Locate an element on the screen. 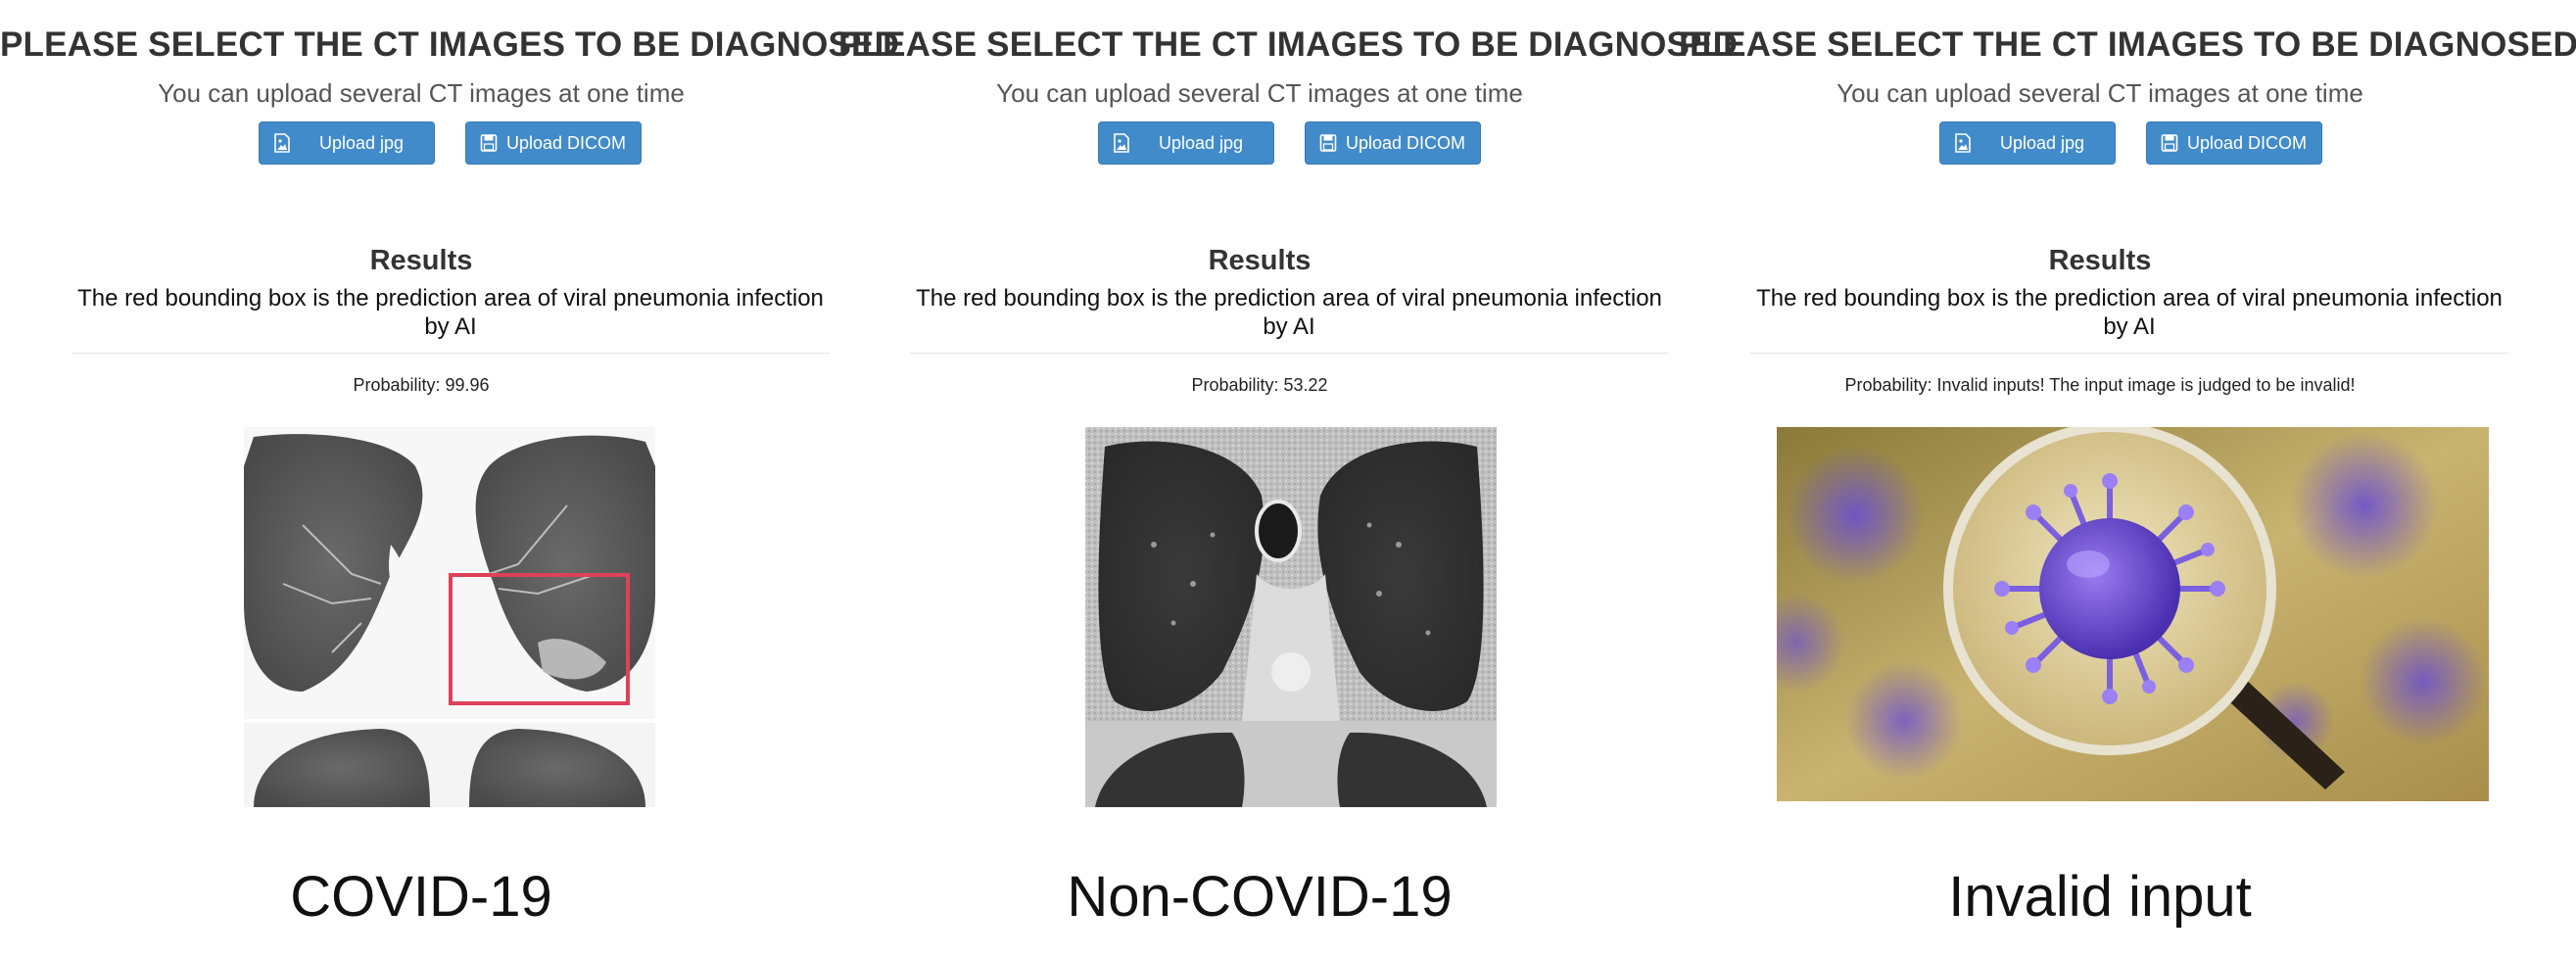 This screenshot has width=2576, height=958. probability-text: Probability: 53.22 is located at coordinates (1260, 385).